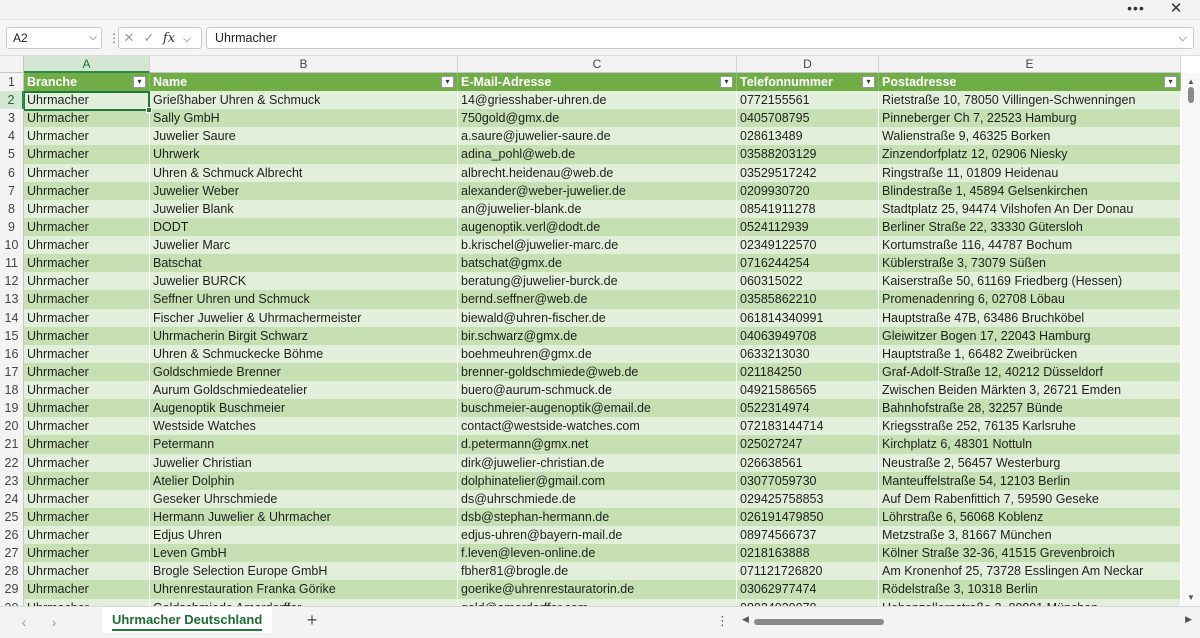  Describe the element at coordinates (808, 226) in the screenshot. I see `telefon-cell: 0524112939` at that location.